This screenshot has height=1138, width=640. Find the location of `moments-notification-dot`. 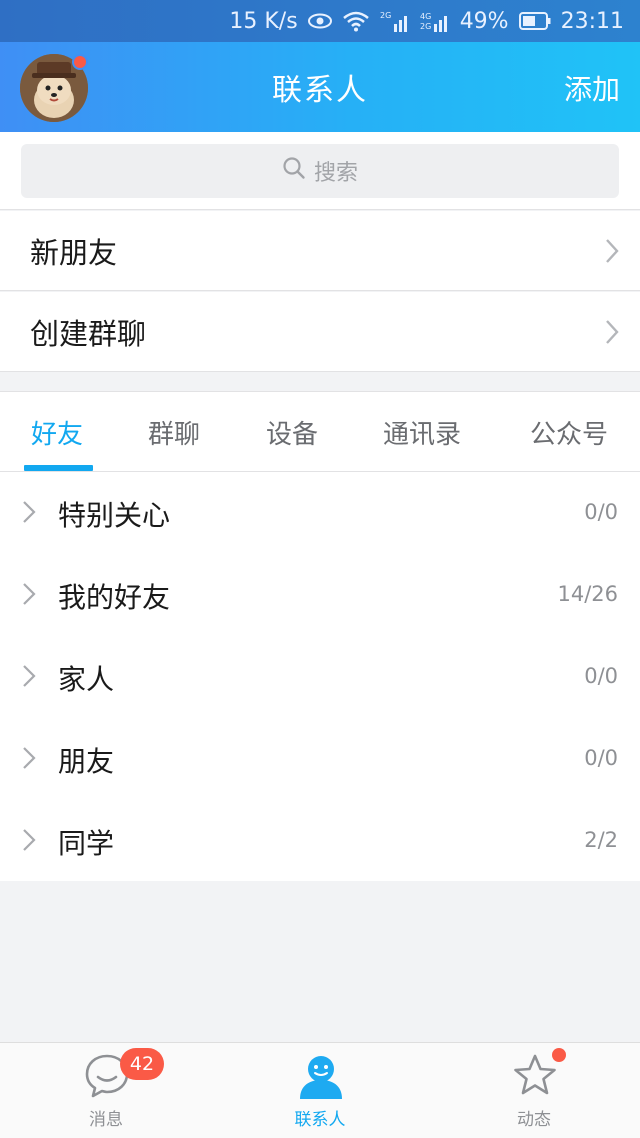

moments-notification-dot is located at coordinates (559, 1055).